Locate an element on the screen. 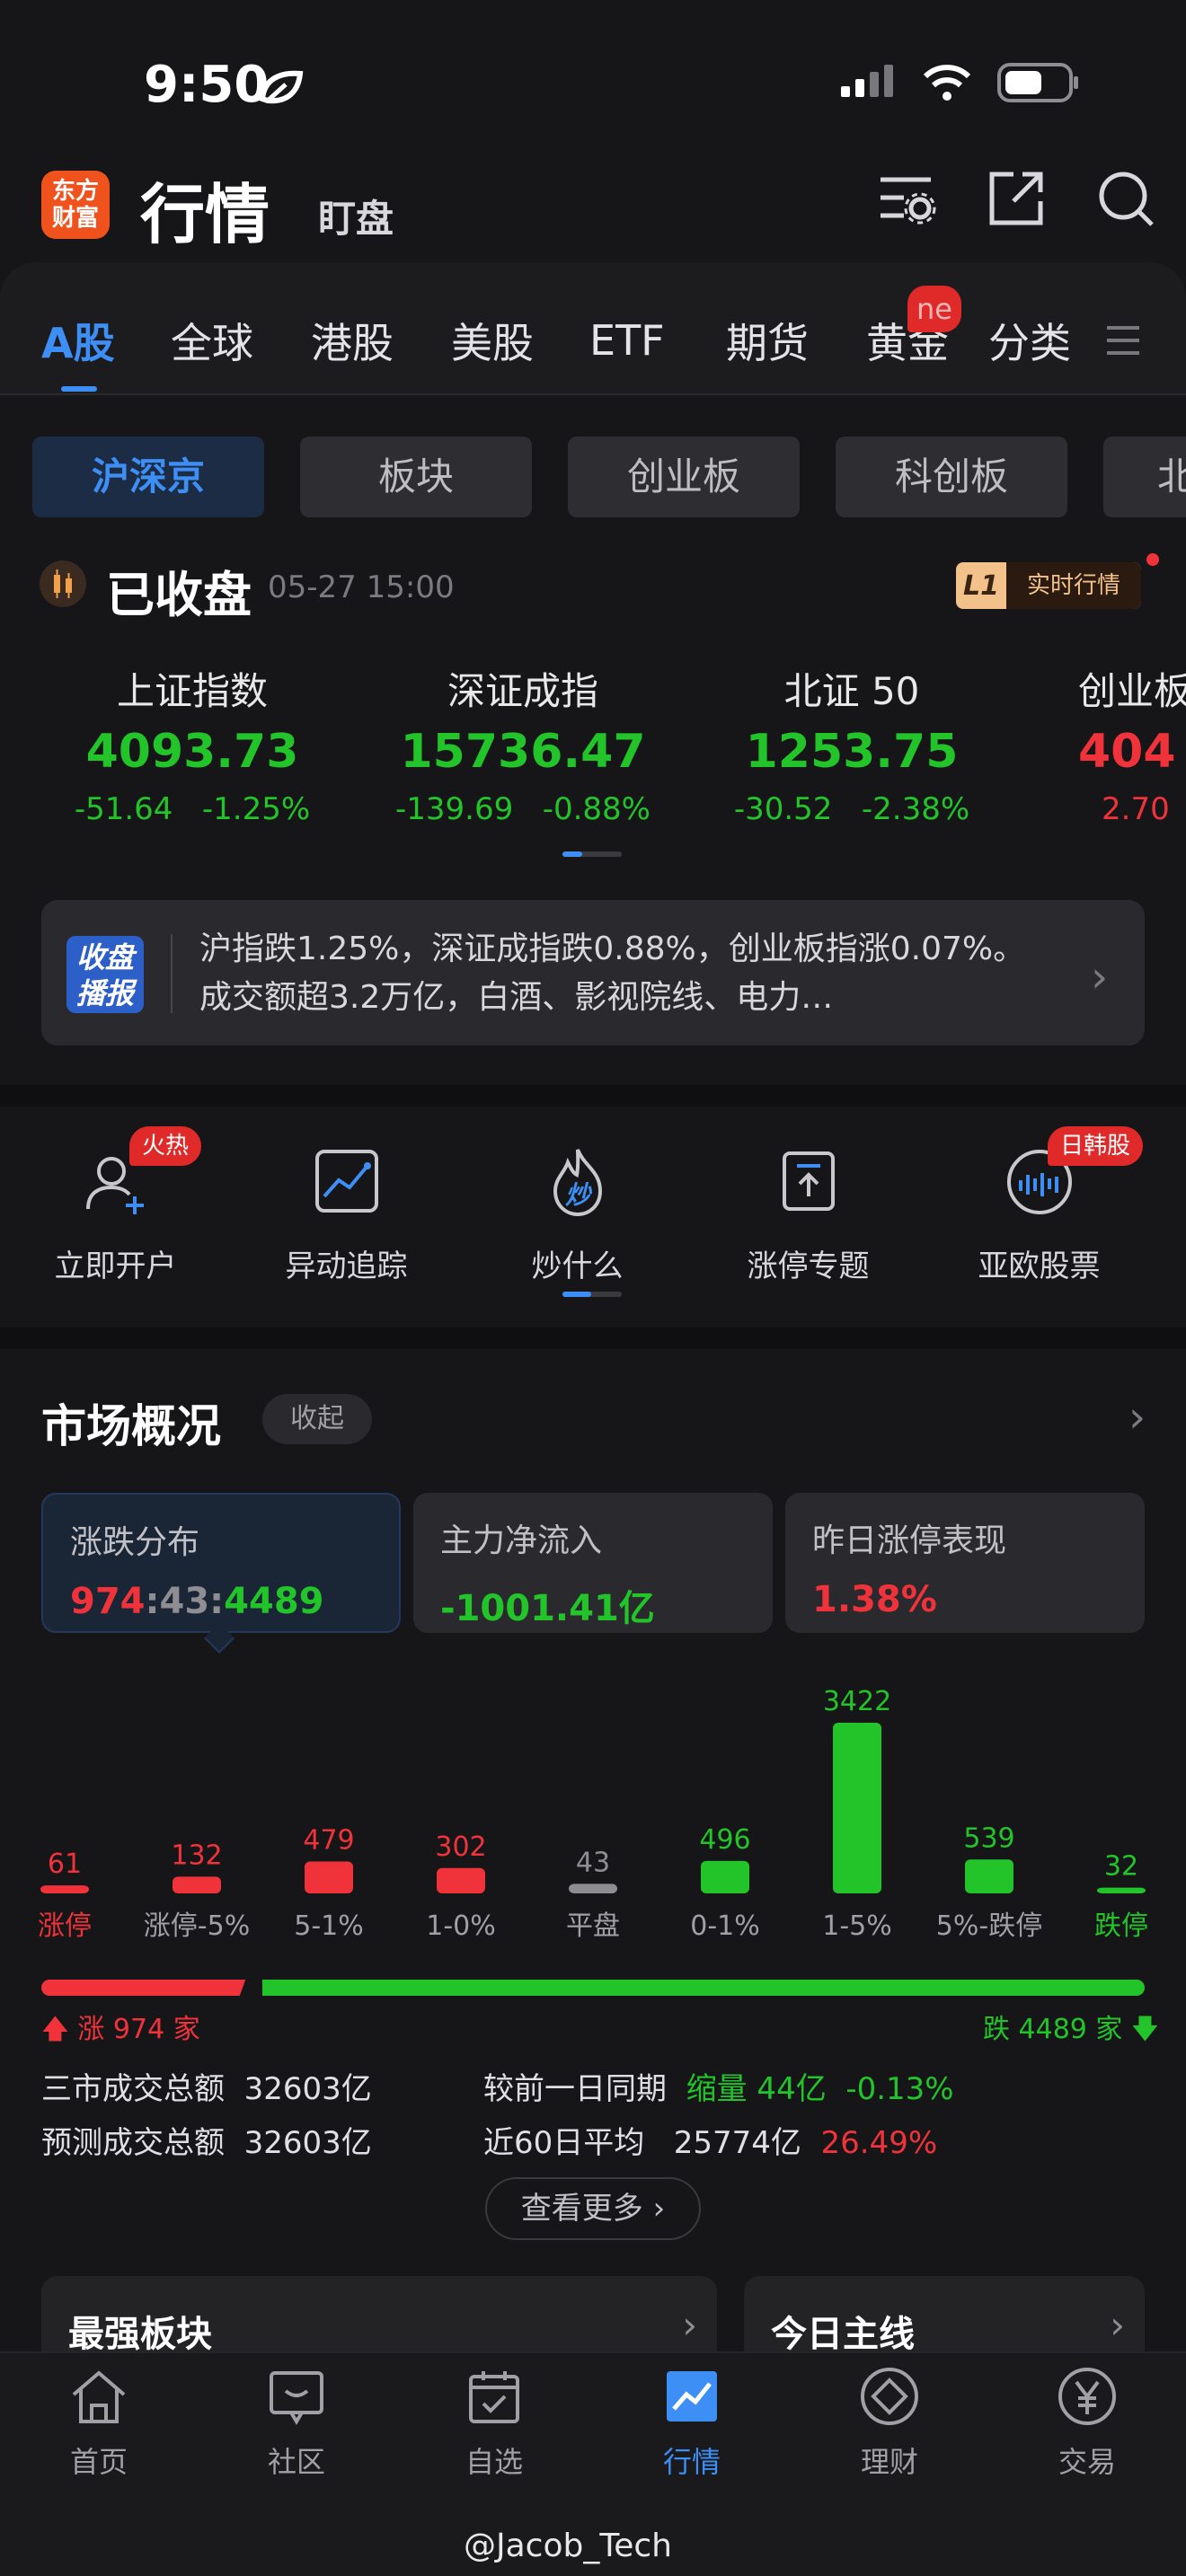 Image resolution: width=1186 pixels, height=2576 pixels. tab-us: 美股 is located at coordinates (520, 340).